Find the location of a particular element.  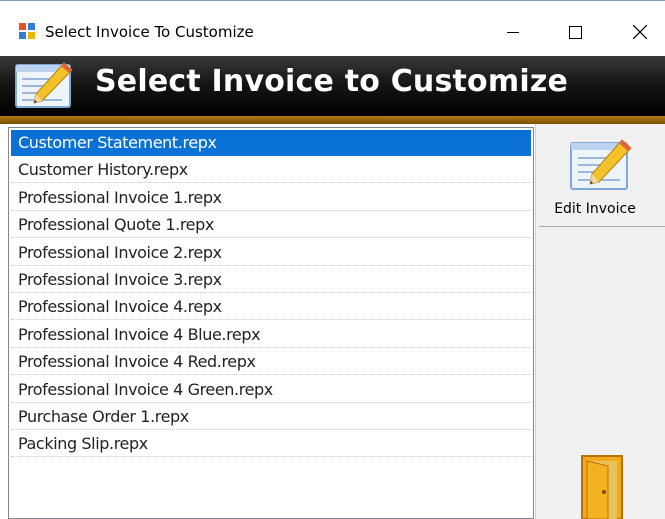

sidebar-divider is located at coordinates (602, 226).